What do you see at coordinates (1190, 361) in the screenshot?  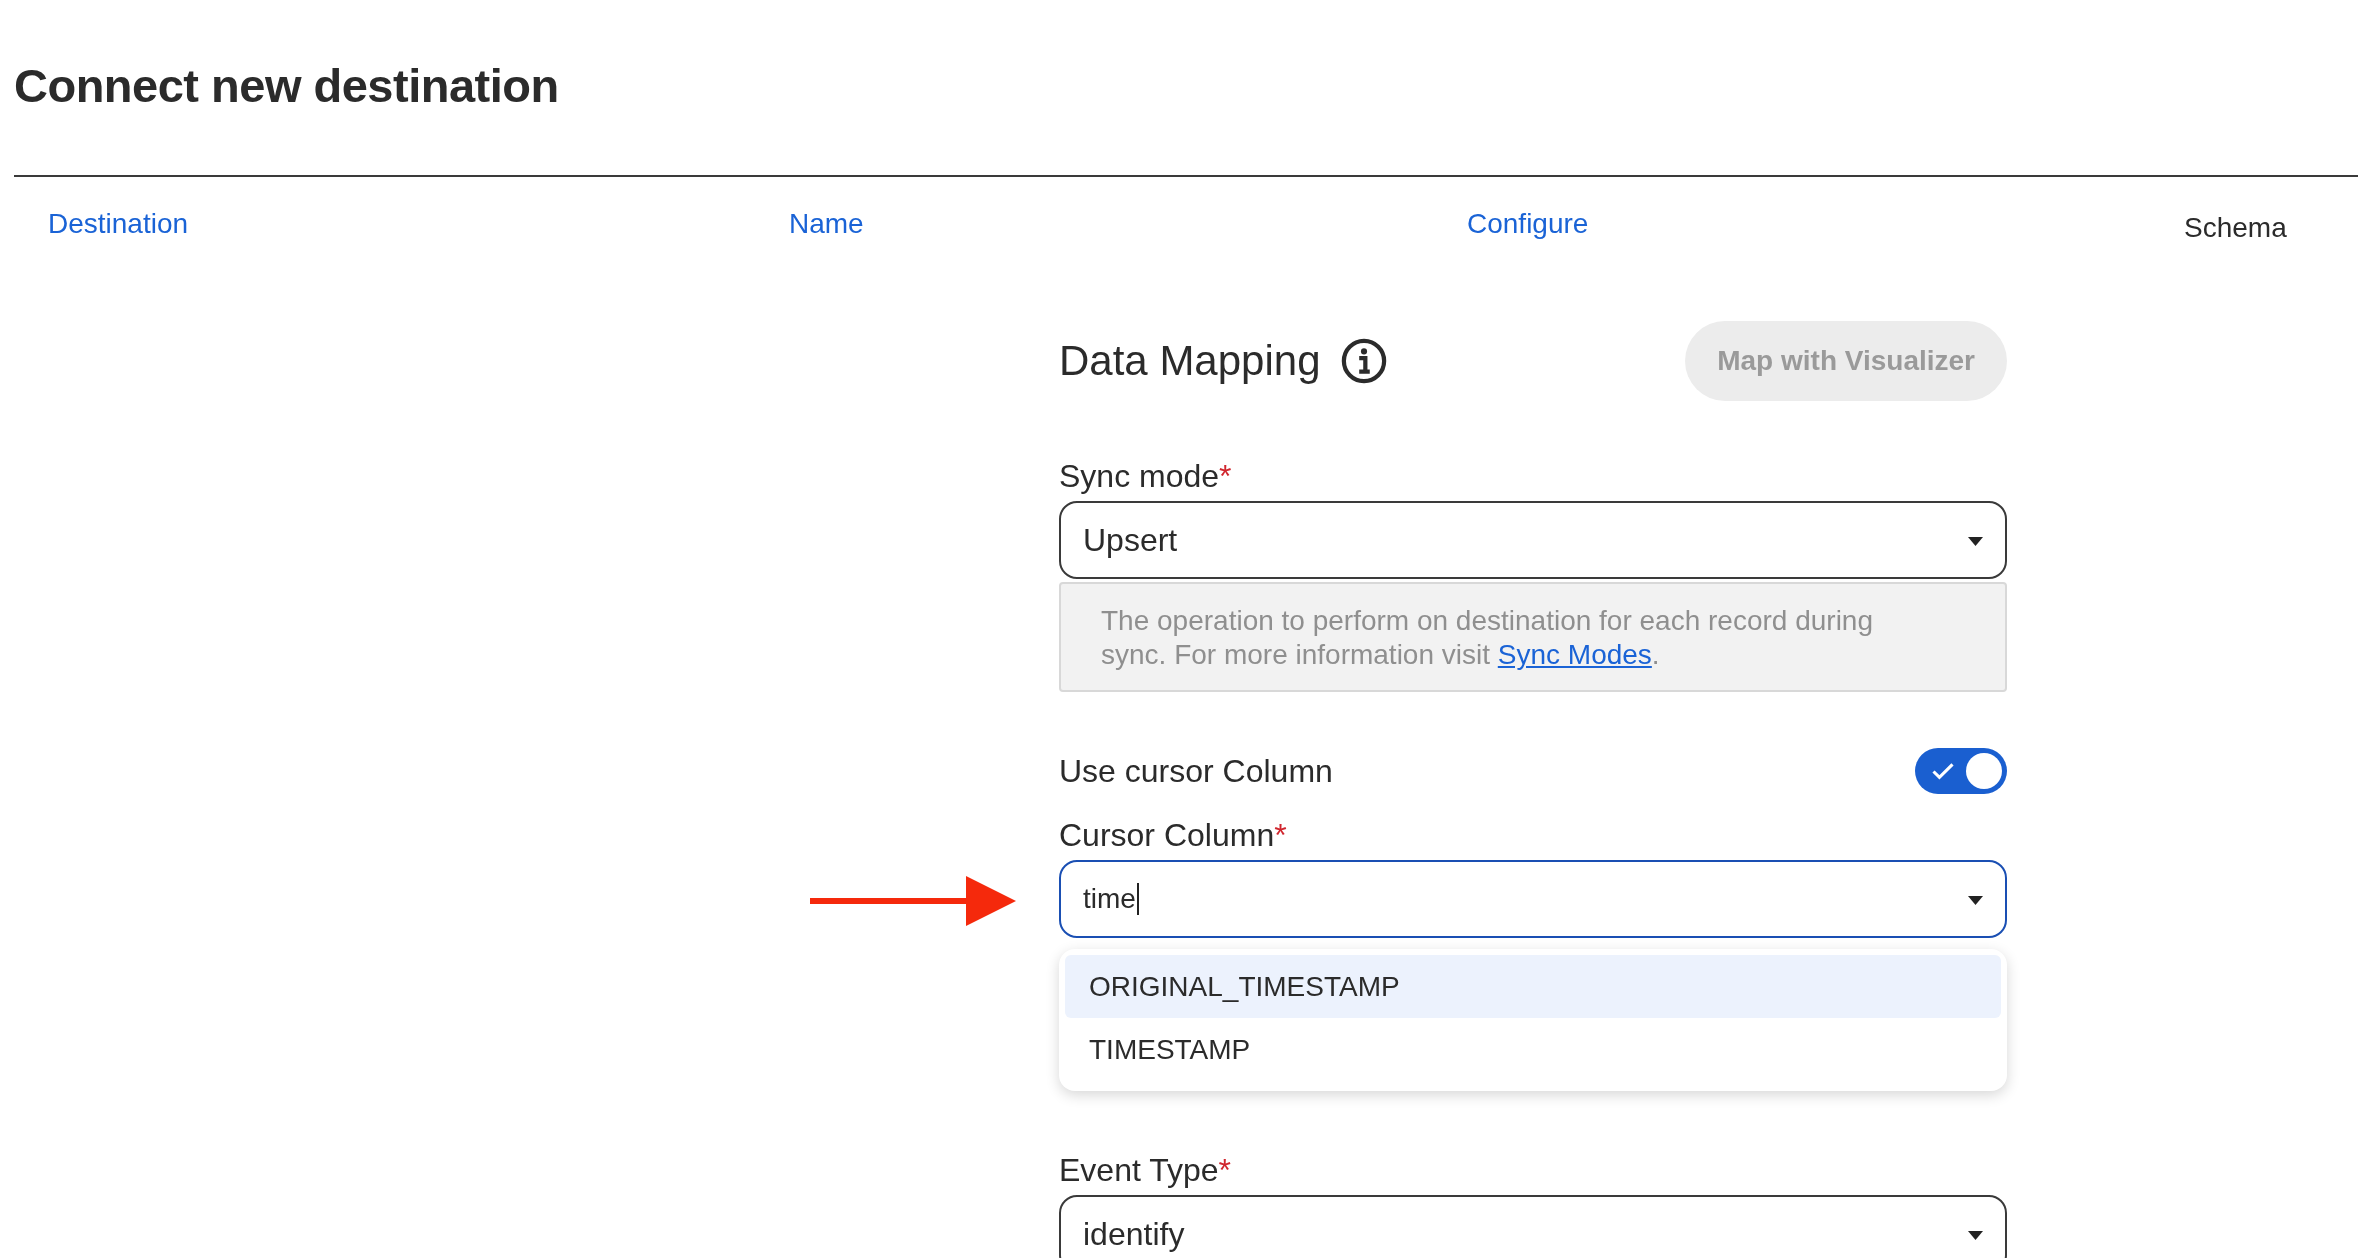 I see `section-title: Data Mapping` at bounding box center [1190, 361].